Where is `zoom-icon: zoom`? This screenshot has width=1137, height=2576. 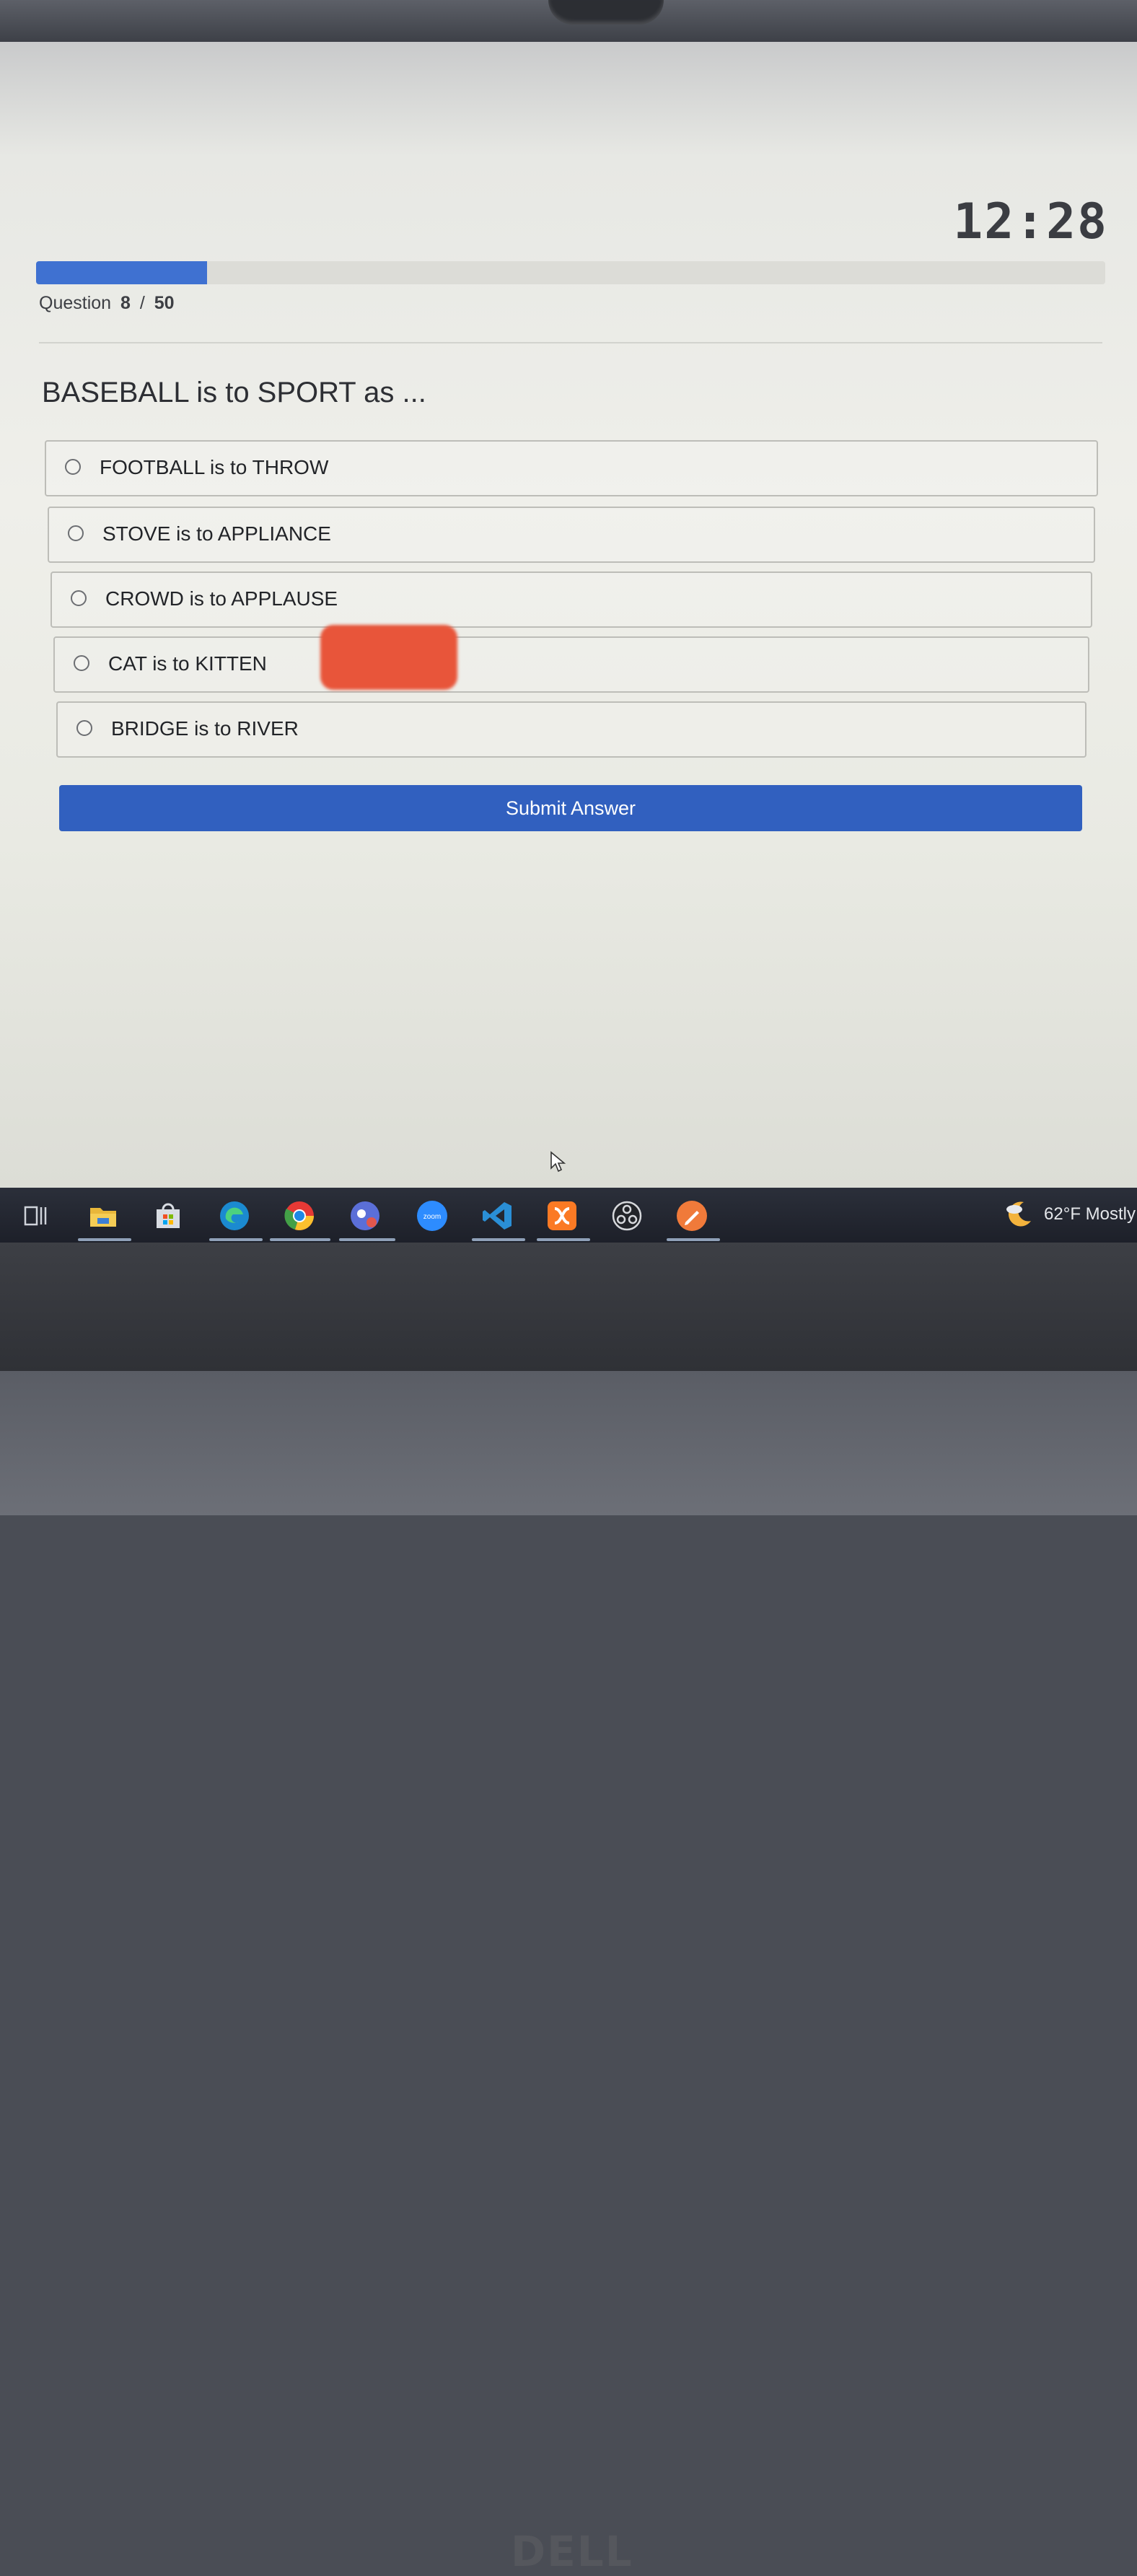
zoom-icon: zoom is located at coordinates (432, 1215).